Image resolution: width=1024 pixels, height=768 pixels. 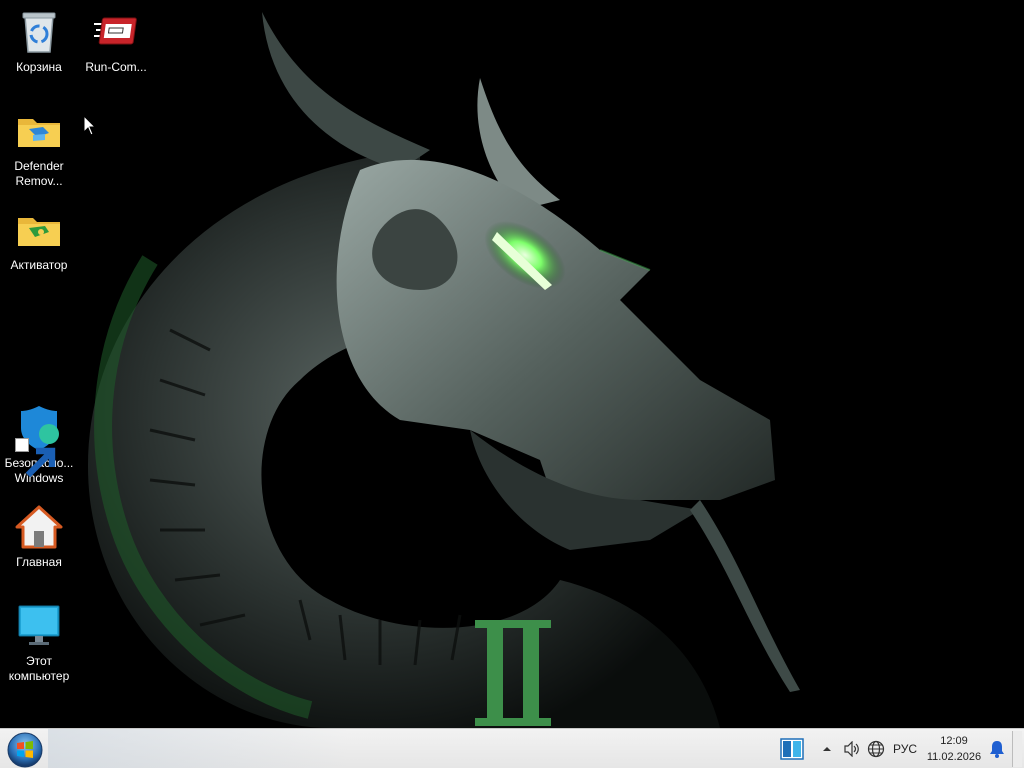 What do you see at coordinates (39, 32) in the screenshot?
I see `recycle-bin-icon` at bounding box center [39, 32].